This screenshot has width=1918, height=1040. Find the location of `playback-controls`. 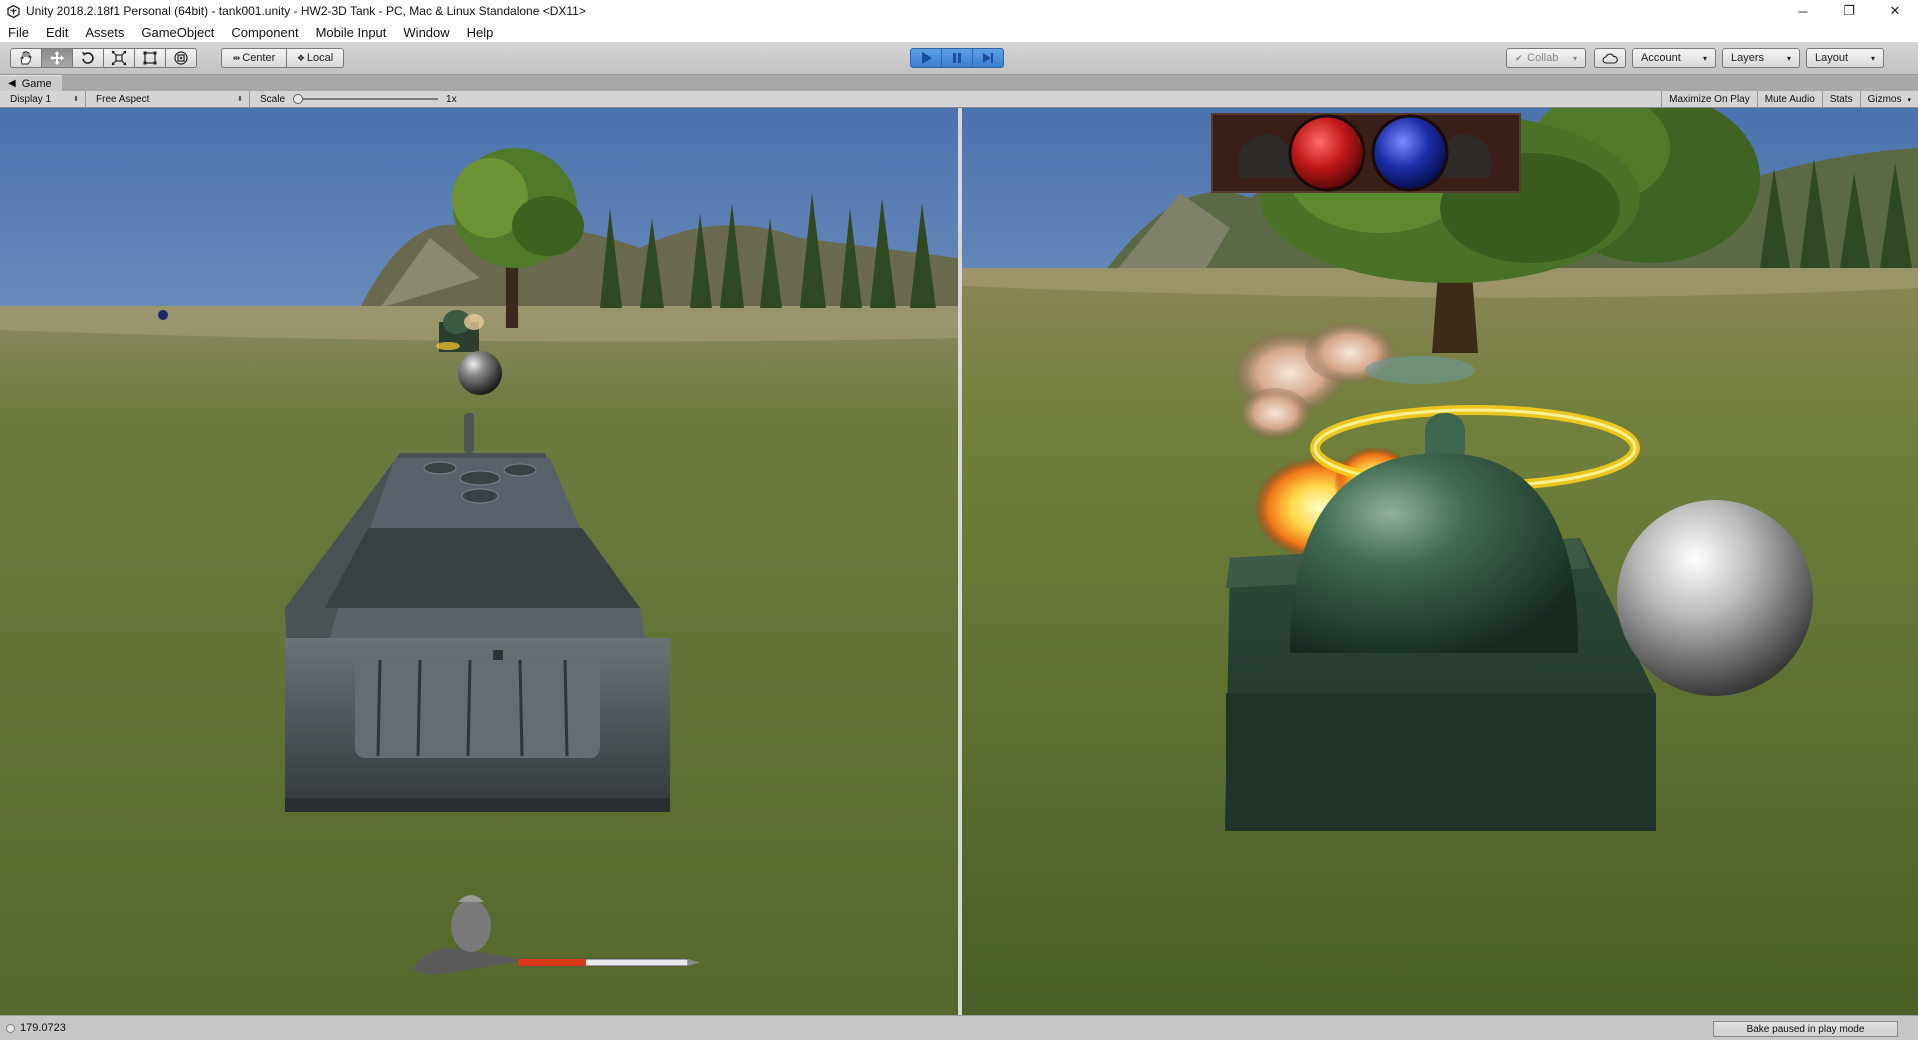

playback-controls is located at coordinates (957, 58).